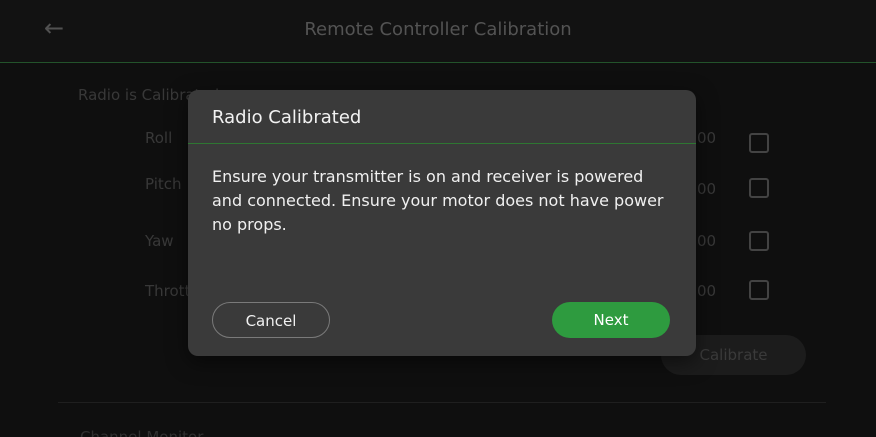 Image resolution: width=876 pixels, height=437 pixels. I want to click on next-button: Next, so click(611, 320).